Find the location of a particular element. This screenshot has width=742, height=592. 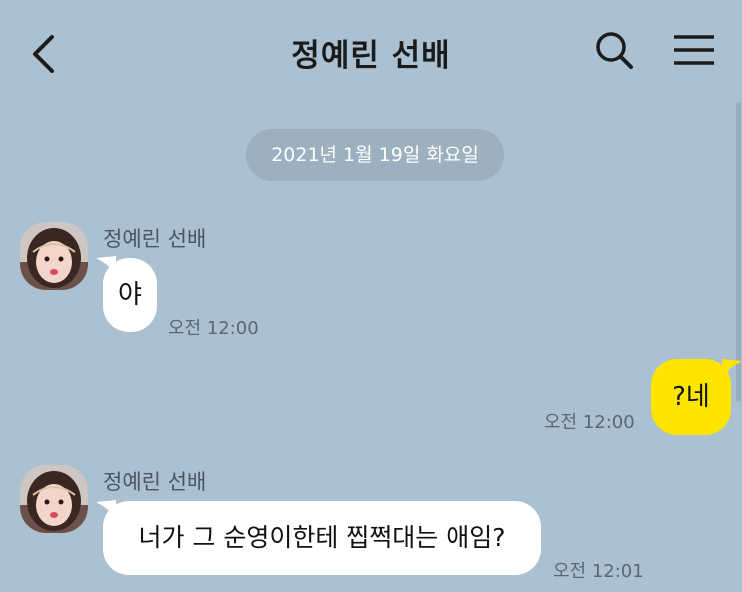

menu-button is located at coordinates (694, 52).